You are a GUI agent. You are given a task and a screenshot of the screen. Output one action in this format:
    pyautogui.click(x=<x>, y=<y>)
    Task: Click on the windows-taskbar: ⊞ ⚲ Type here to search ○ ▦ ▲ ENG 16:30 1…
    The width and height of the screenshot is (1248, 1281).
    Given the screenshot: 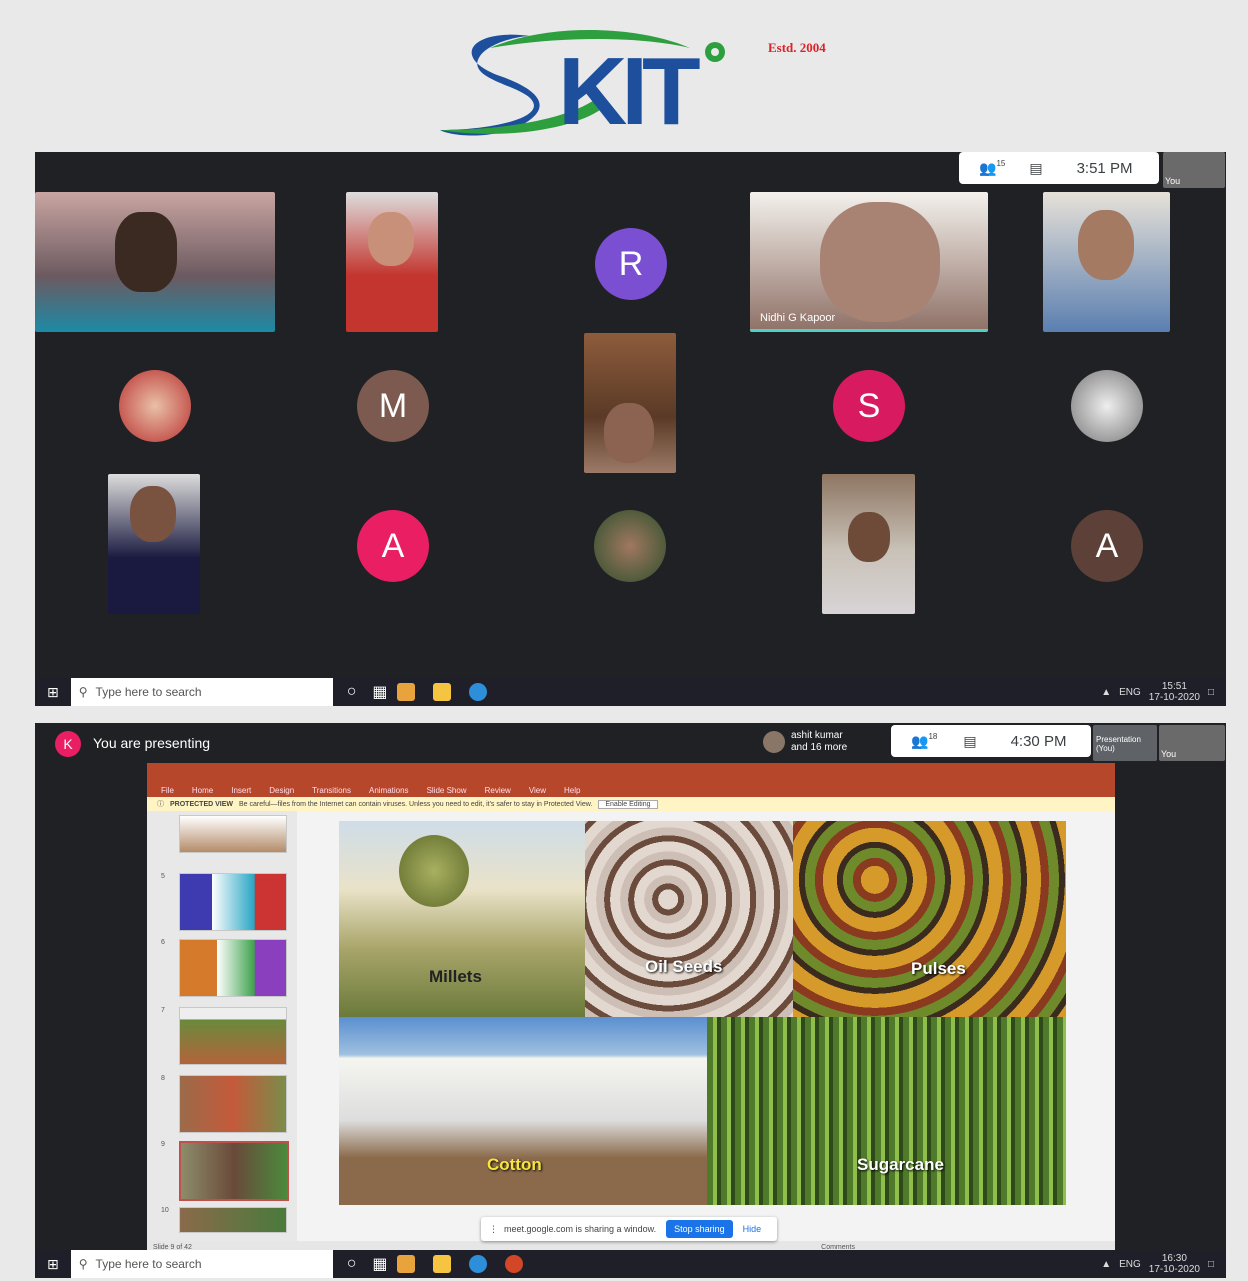 What is the action you would take?
    pyautogui.click(x=630, y=1264)
    